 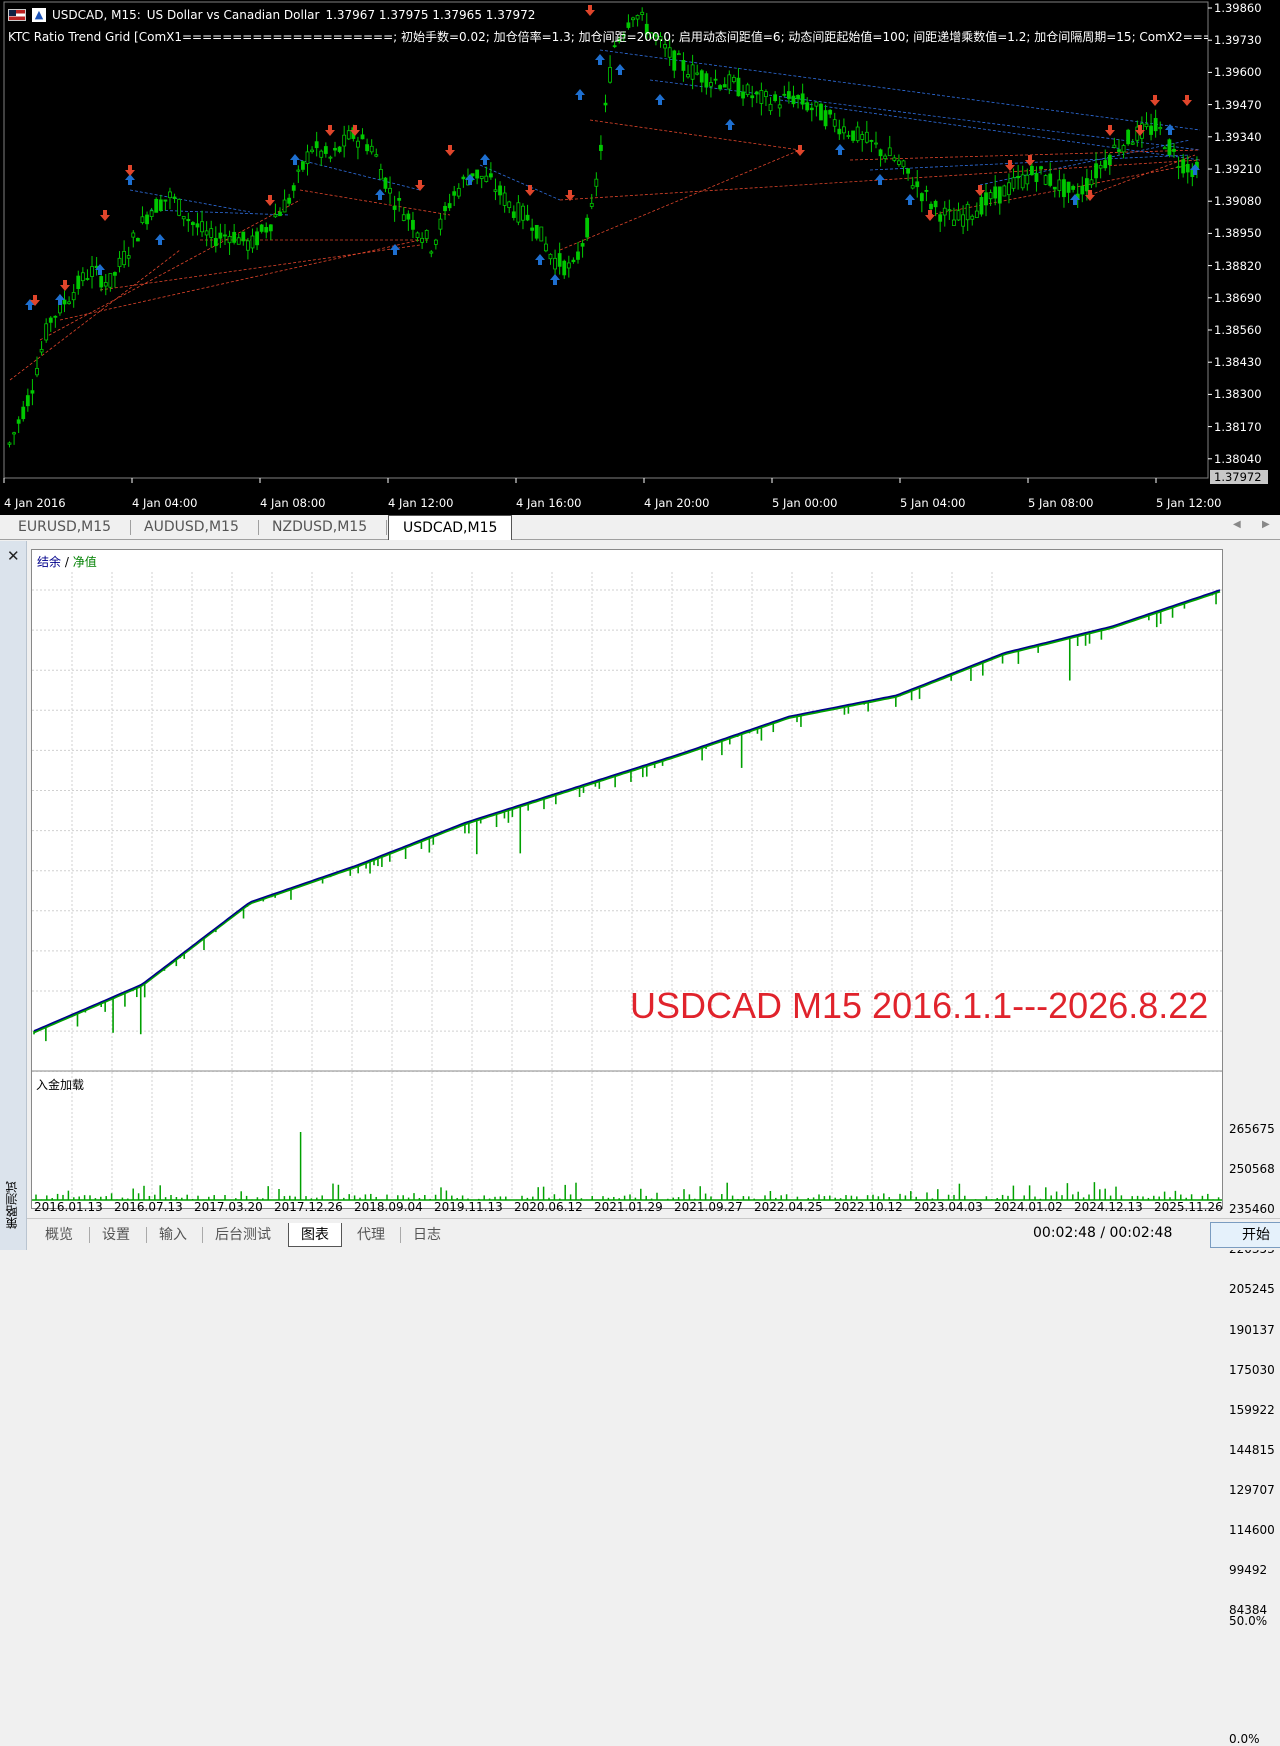 I want to click on tab-graph: 图表, so click(x=315, y=1235).